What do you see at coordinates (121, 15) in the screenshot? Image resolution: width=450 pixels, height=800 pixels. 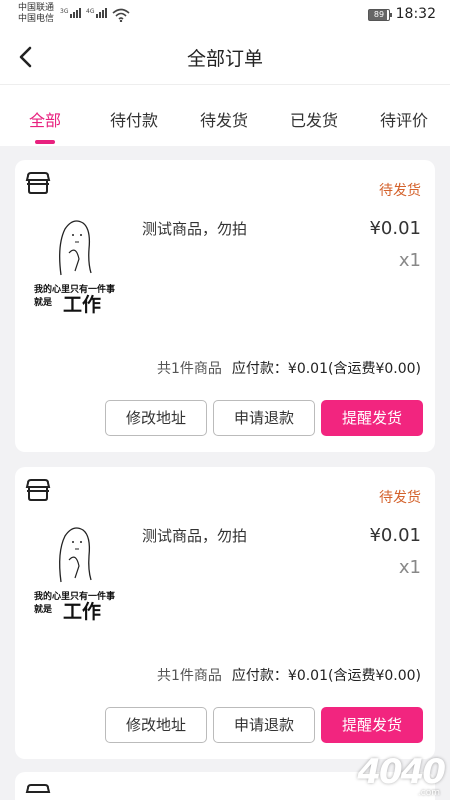 I see `wifi-icon` at bounding box center [121, 15].